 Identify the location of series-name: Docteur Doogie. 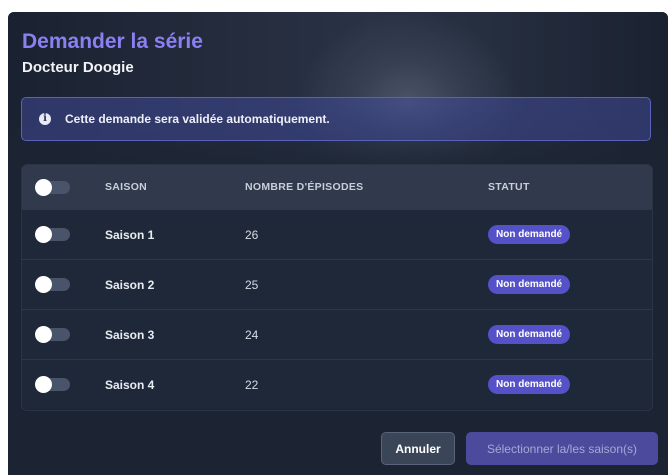
(78, 67).